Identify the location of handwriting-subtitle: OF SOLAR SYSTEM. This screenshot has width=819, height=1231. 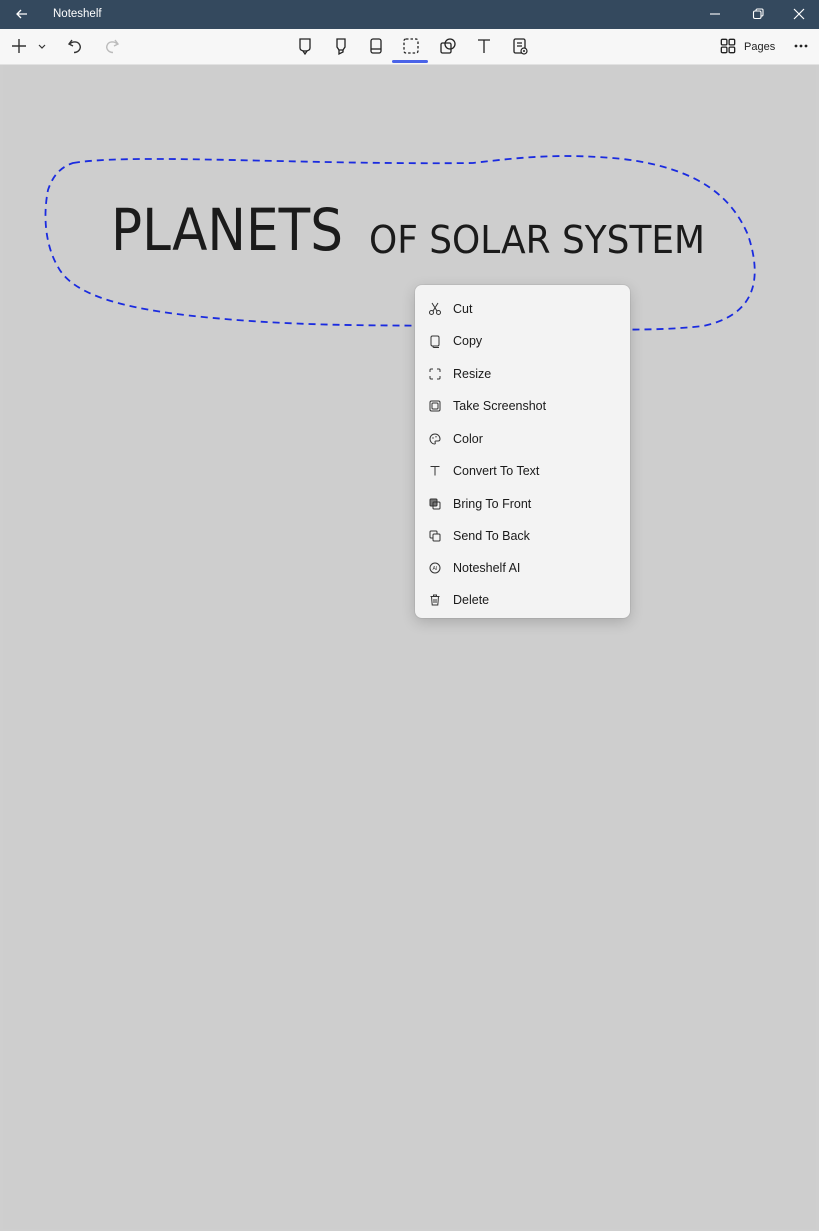
(537, 240).